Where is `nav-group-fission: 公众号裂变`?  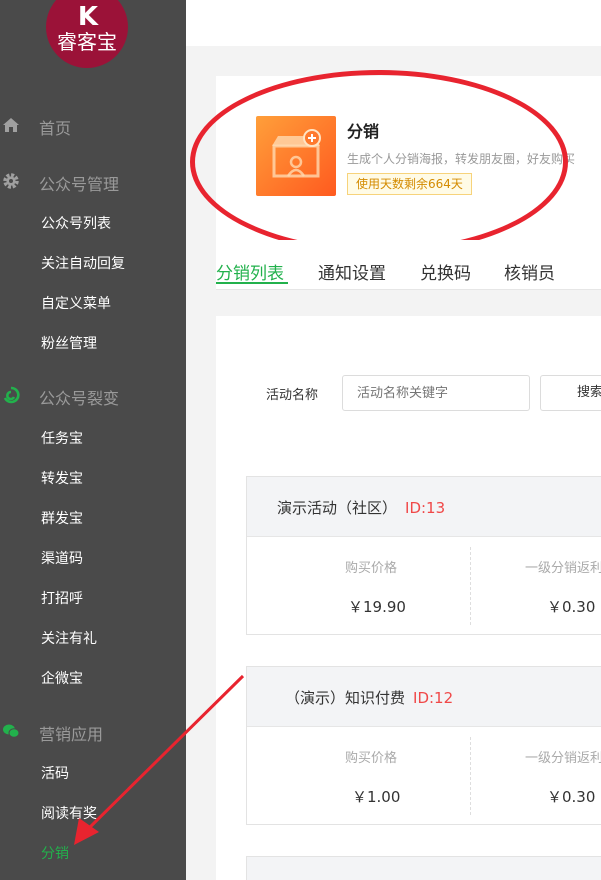 nav-group-fission: 公众号裂变 is located at coordinates (93, 395).